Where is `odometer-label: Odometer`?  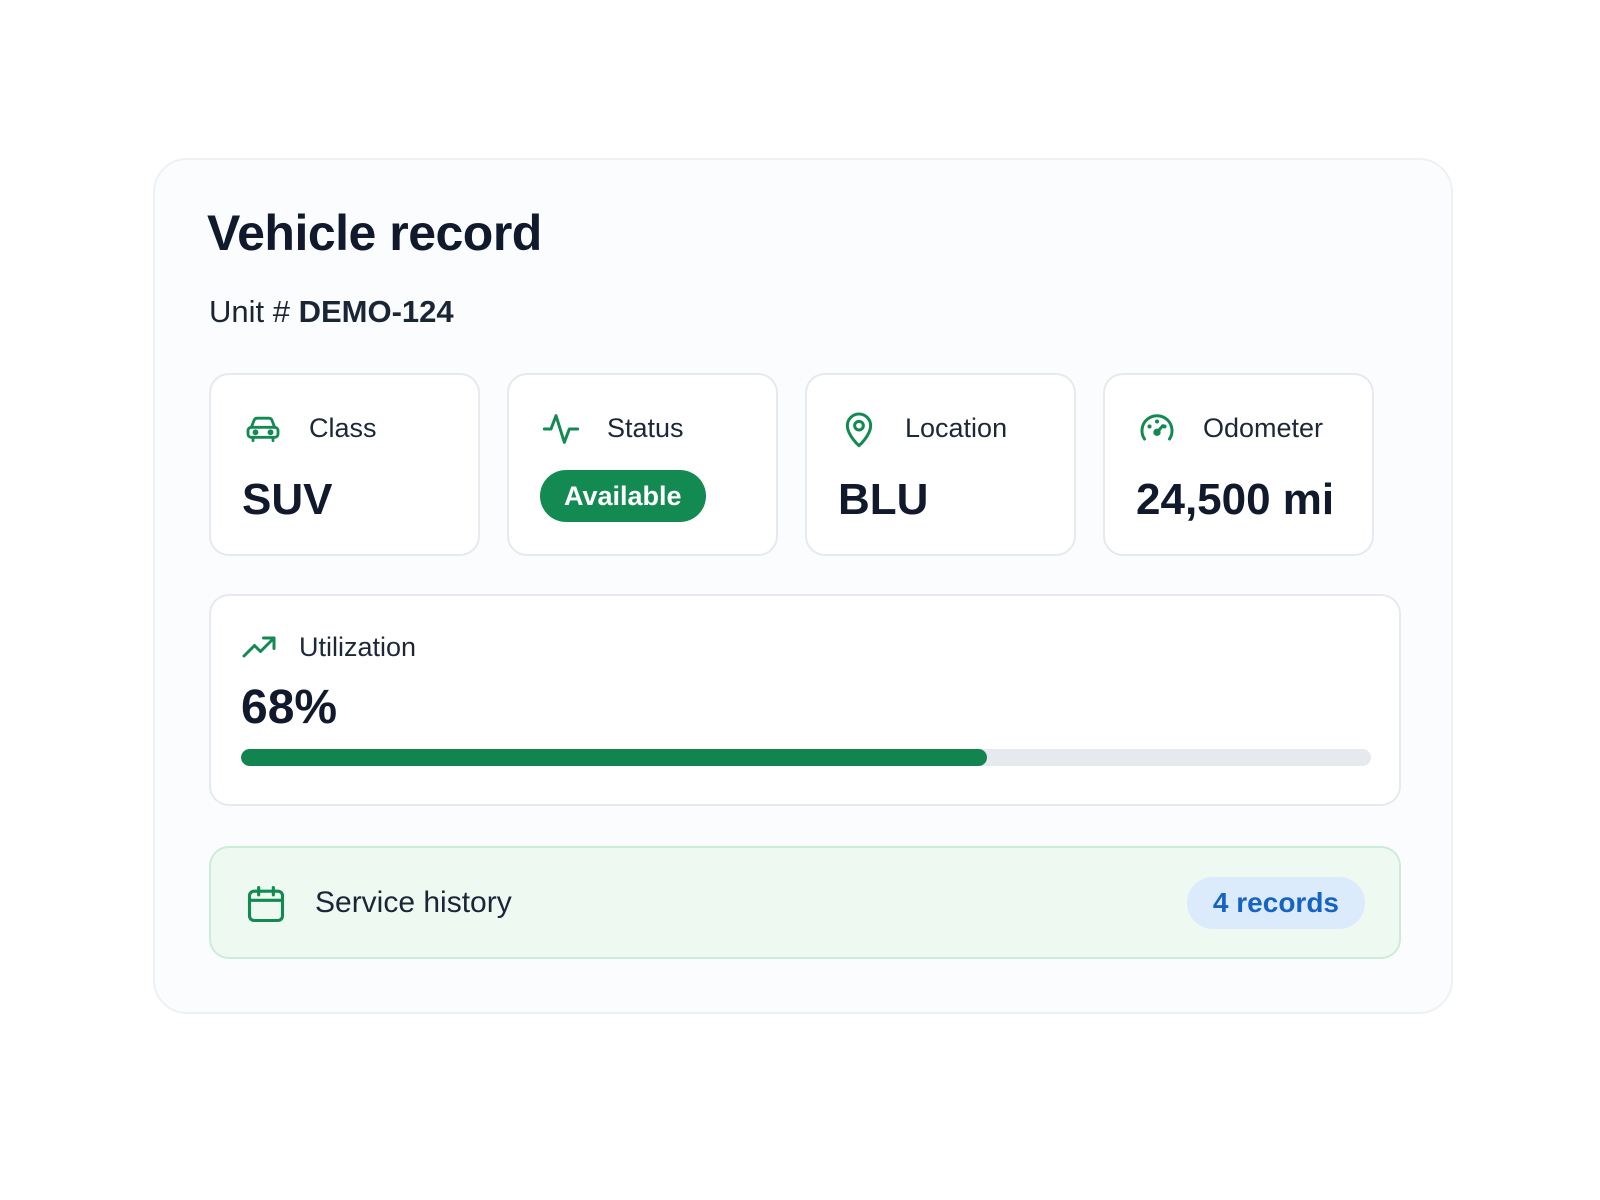 odometer-label: Odometer is located at coordinates (1263, 428).